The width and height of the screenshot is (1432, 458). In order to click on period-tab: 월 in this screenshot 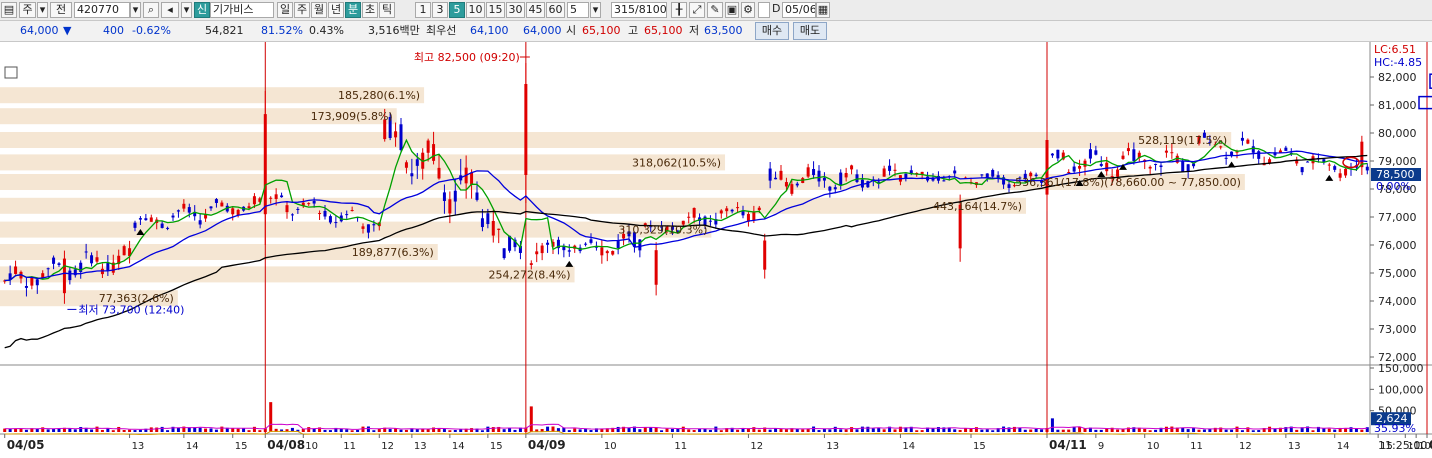, I will do `click(319, 10)`.